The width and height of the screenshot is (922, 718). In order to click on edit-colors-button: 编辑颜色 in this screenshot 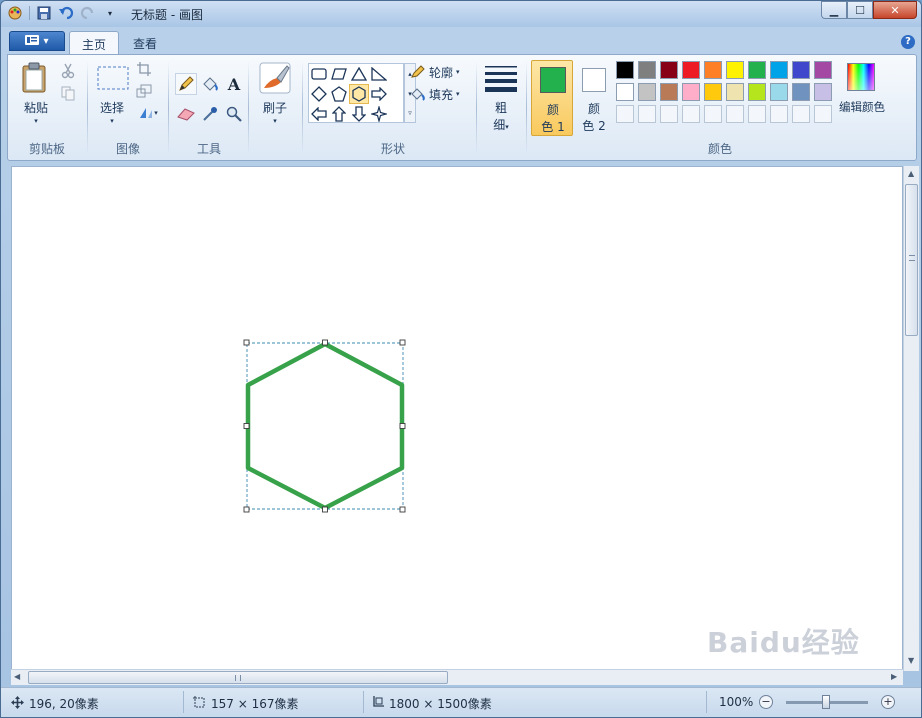, I will do `click(861, 99)`.